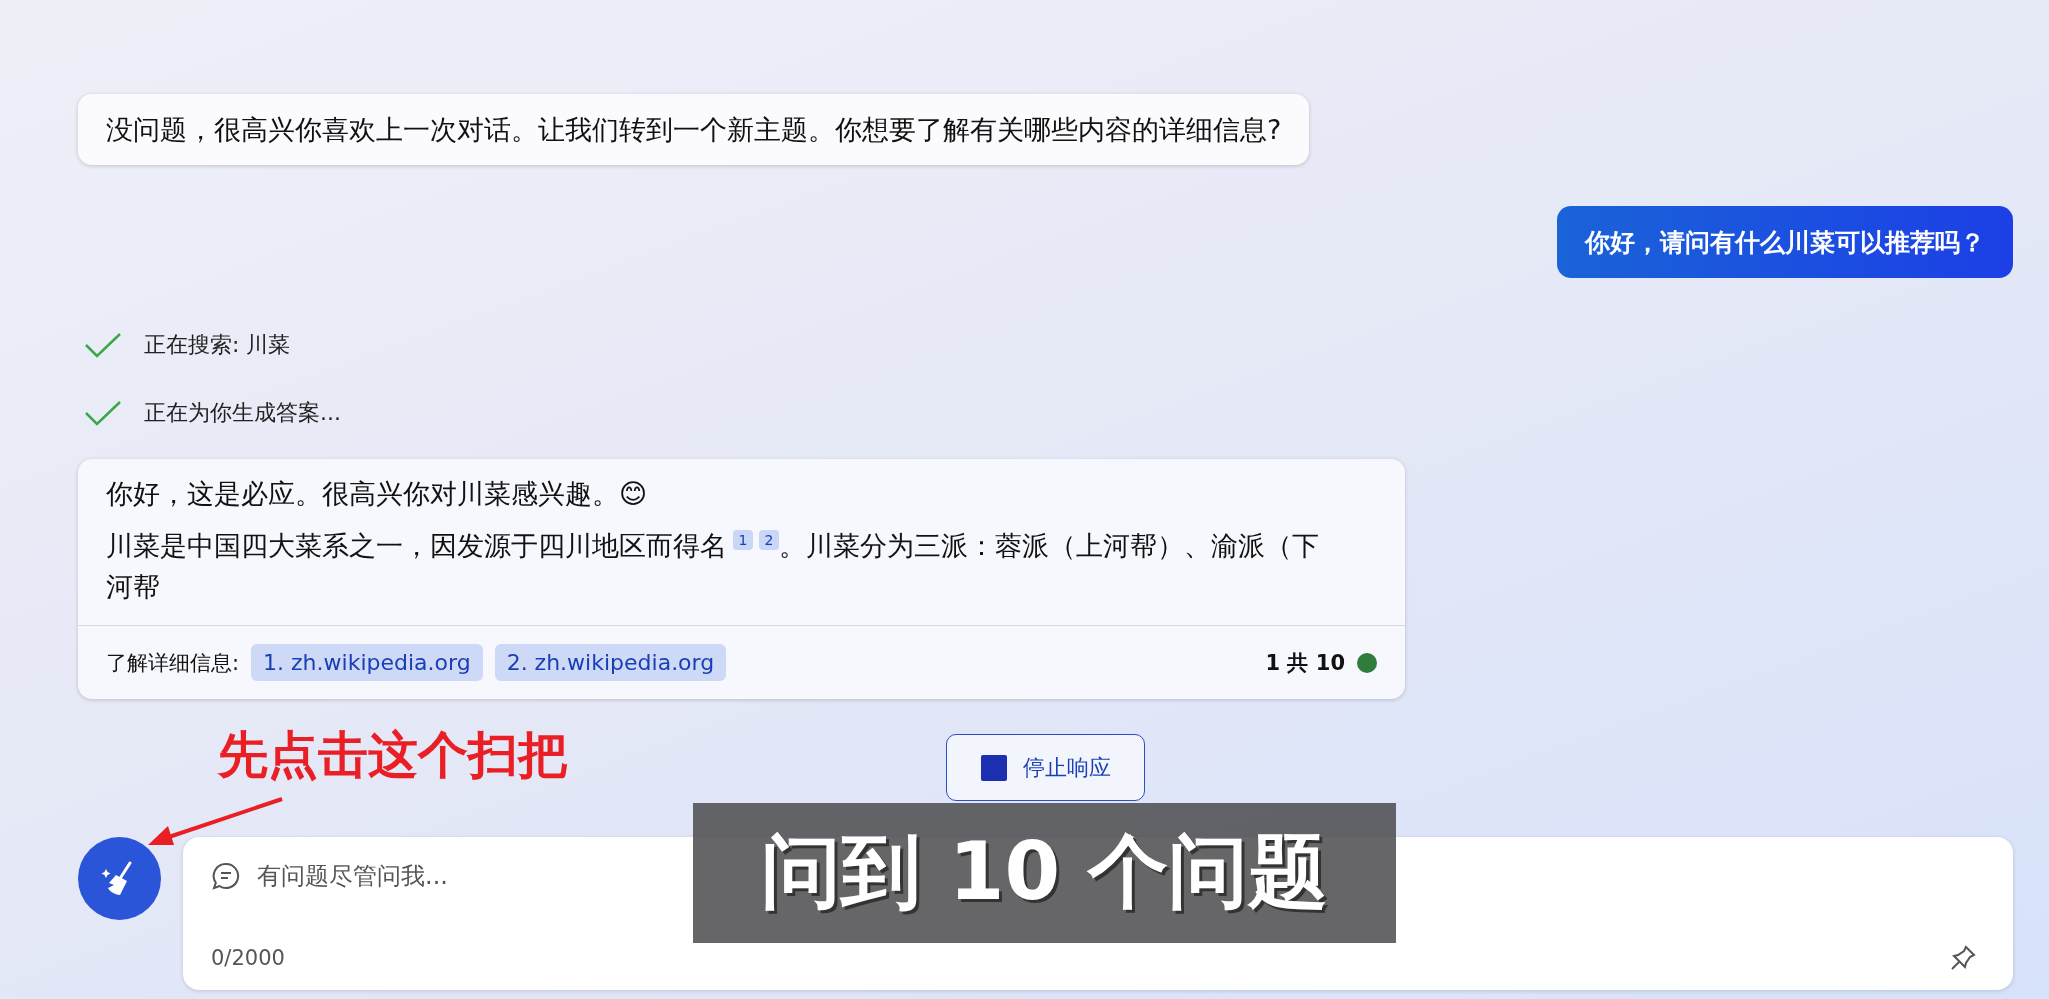 This screenshot has height=999, width=2049. What do you see at coordinates (367, 662) in the screenshot?
I see `source-link: 1. zh.wikipedia.org` at bounding box center [367, 662].